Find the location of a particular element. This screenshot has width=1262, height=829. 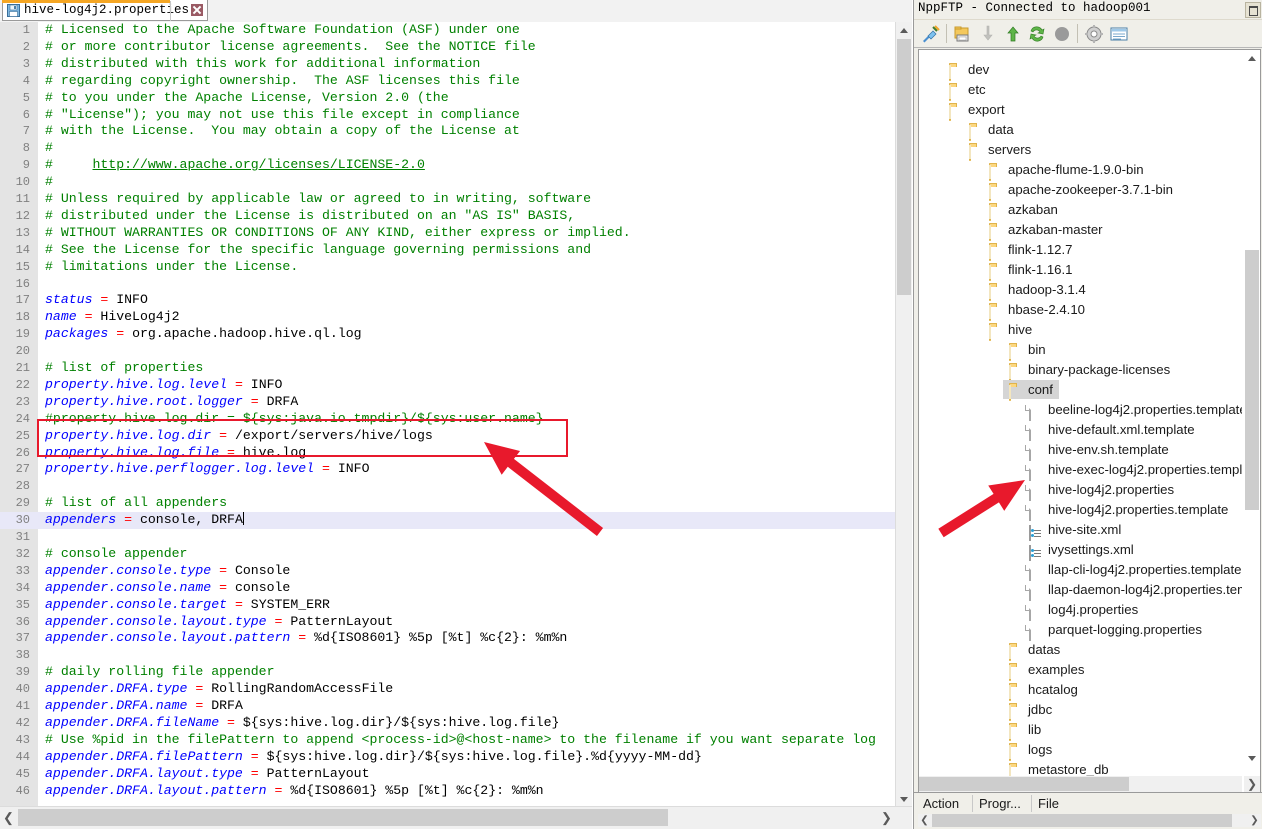

line-text: appender.DRFA.name = DRFA is located at coordinates (144, 706).